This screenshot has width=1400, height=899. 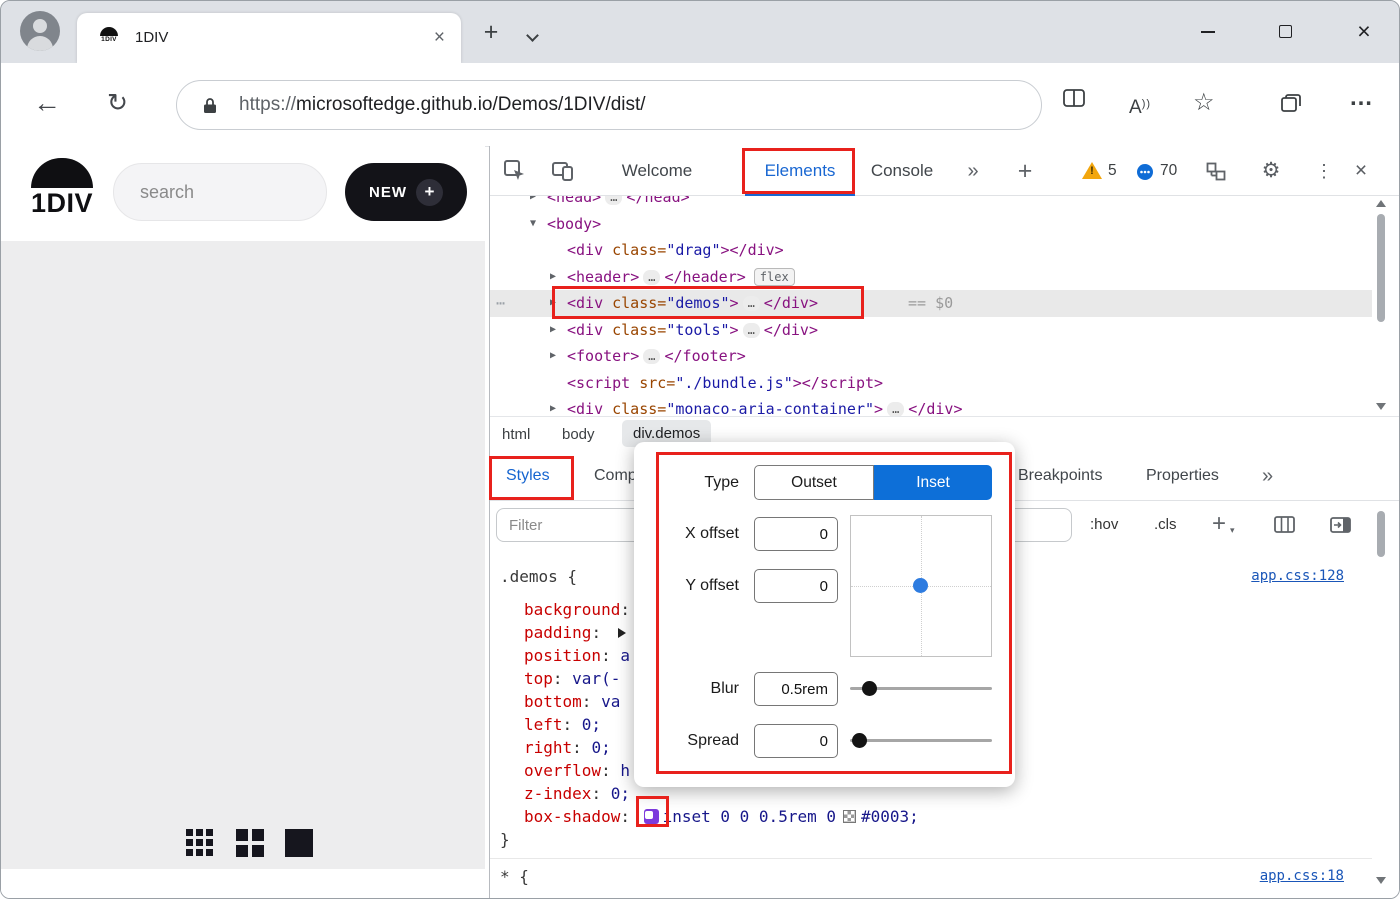 I want to click on inset-button: Inset, so click(x=933, y=482).